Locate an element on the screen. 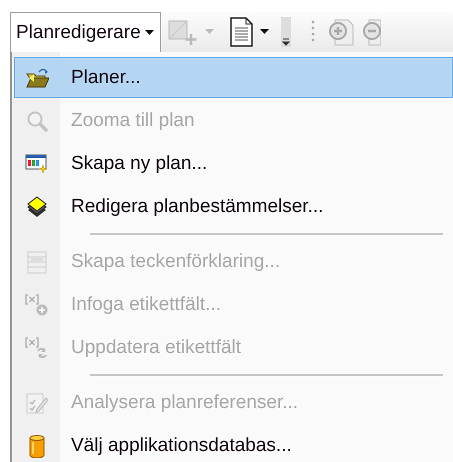 The image size is (453, 462). planredigerare-menu-button: Planredigerare is located at coordinates (85, 32).